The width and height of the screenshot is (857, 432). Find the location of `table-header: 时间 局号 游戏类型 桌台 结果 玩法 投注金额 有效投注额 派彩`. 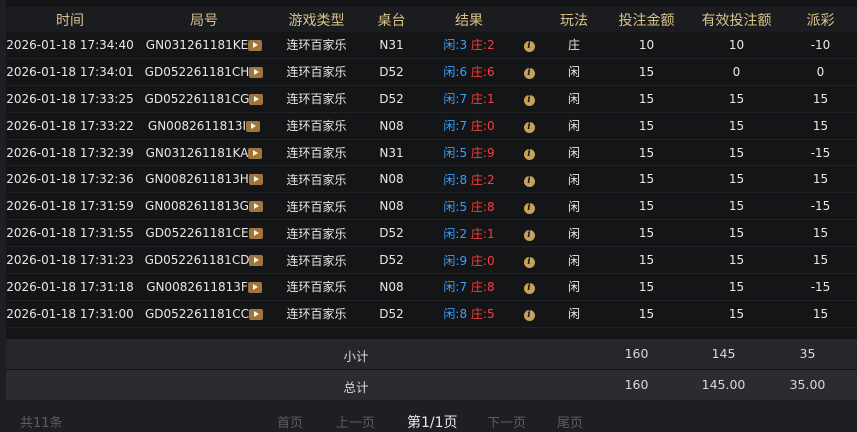

table-header: 时间 局号 游戏类型 桌台 结果 玩法 投注金额 有效投注额 派彩 is located at coordinates (431, 19).